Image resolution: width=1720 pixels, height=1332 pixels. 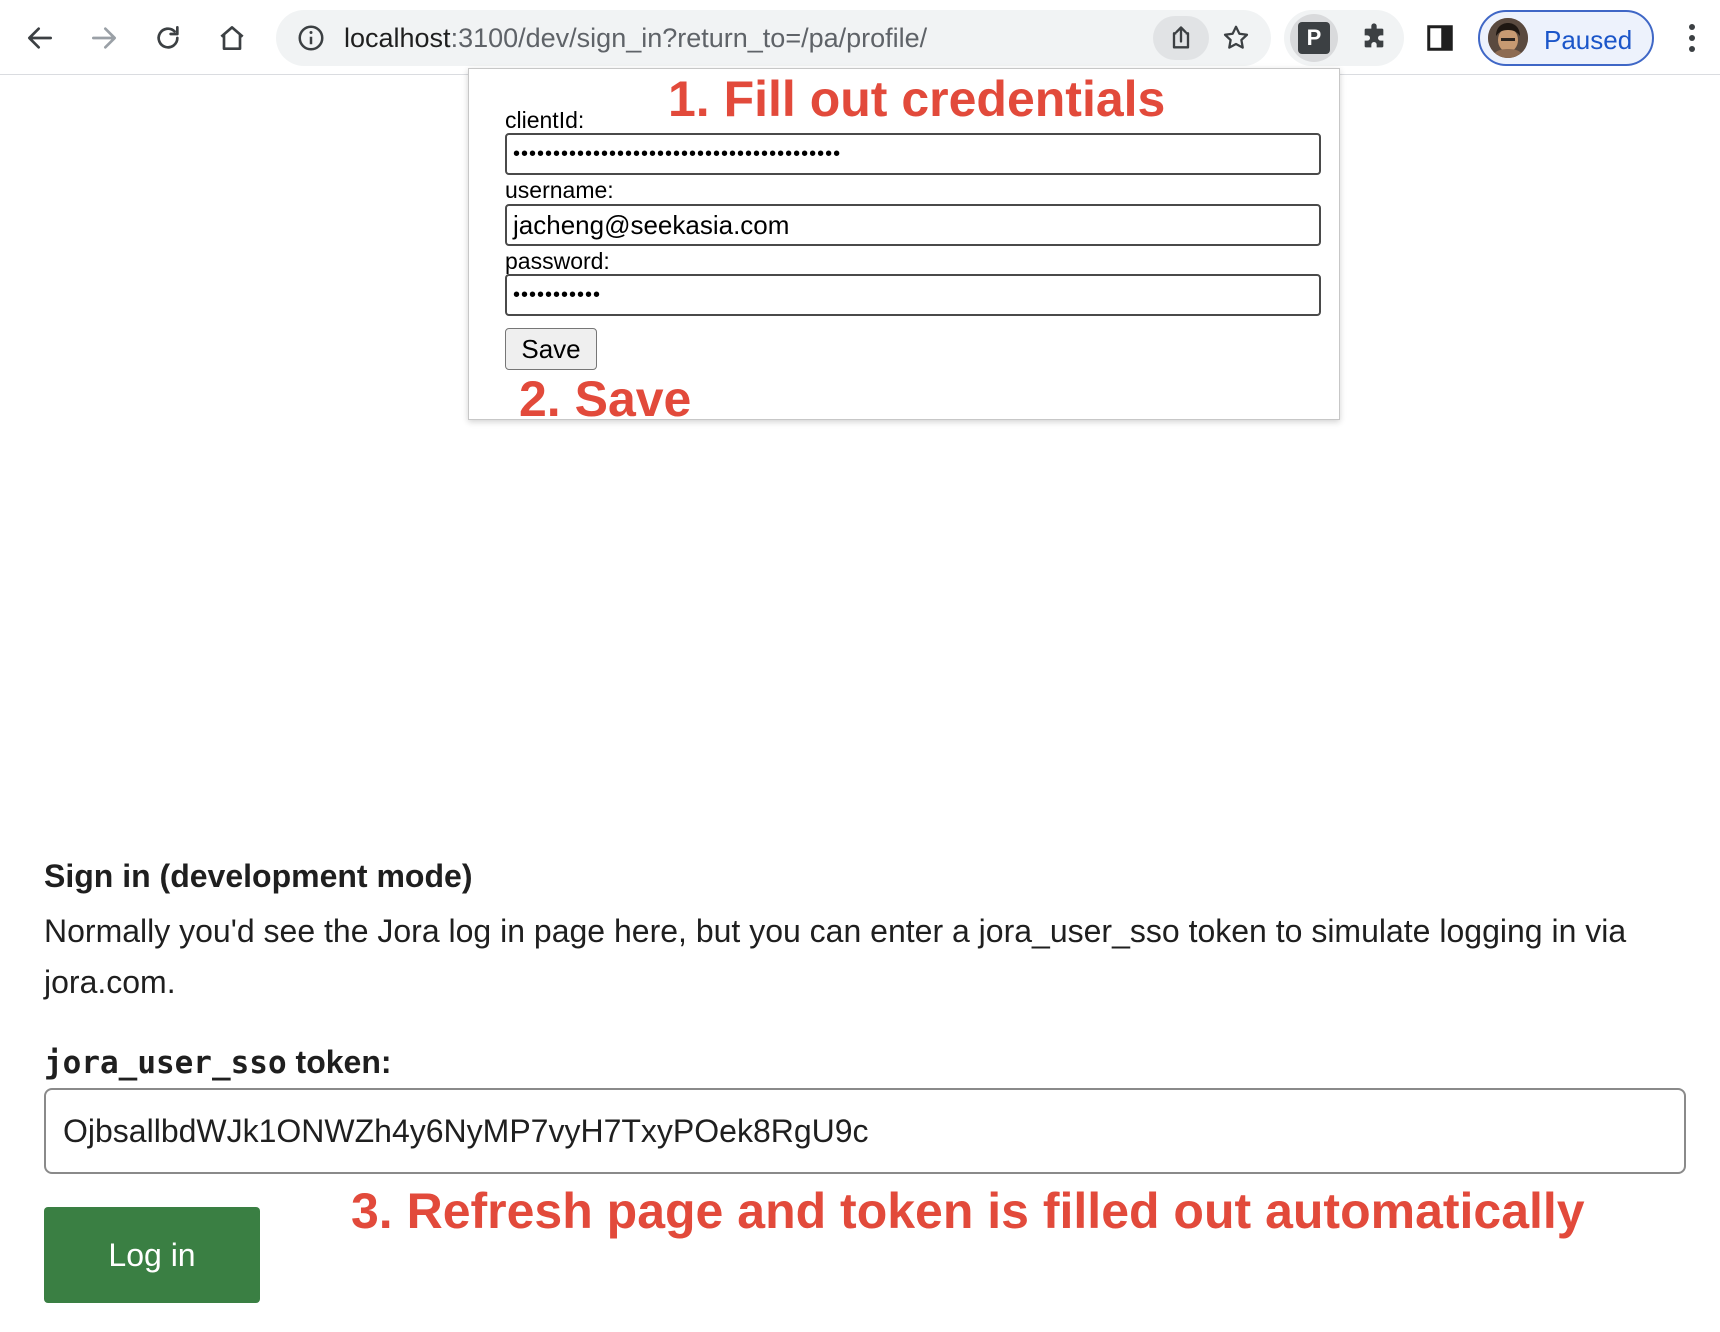 I want to click on password-label: password:, so click(x=557, y=261).